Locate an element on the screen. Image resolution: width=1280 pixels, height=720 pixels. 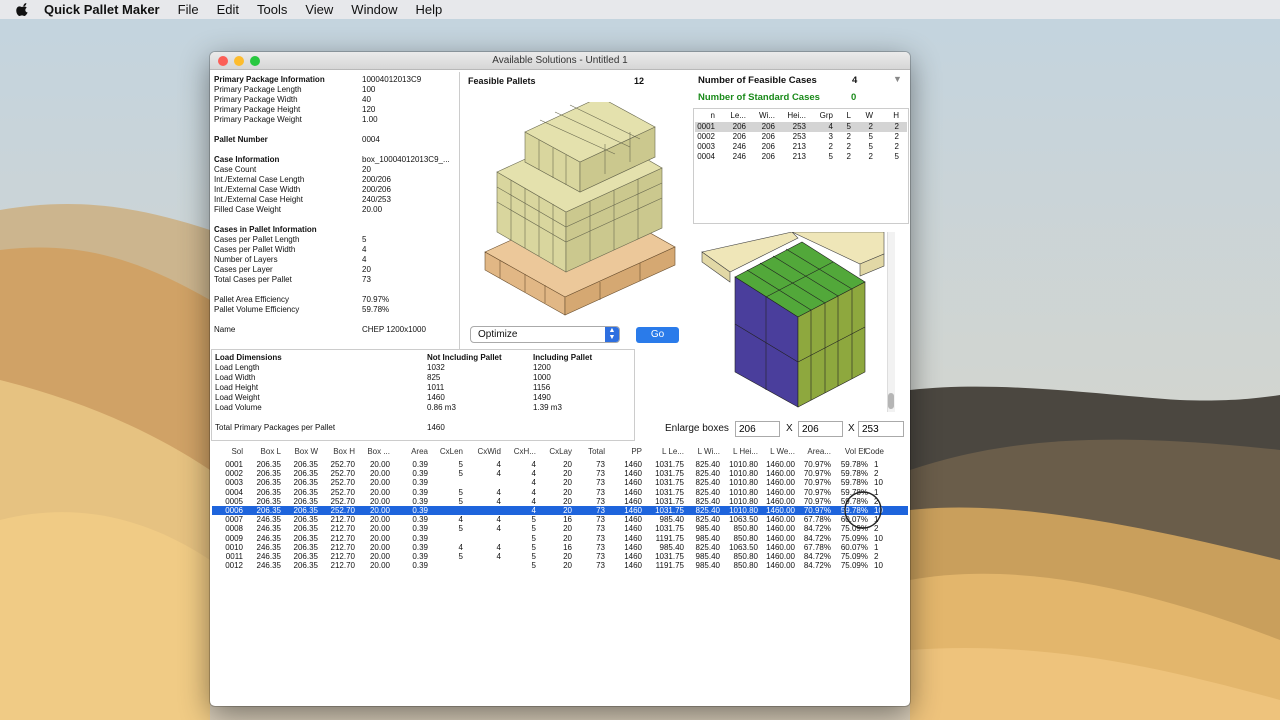
load-header: Including Pallet is located at coordinates (563, 357).